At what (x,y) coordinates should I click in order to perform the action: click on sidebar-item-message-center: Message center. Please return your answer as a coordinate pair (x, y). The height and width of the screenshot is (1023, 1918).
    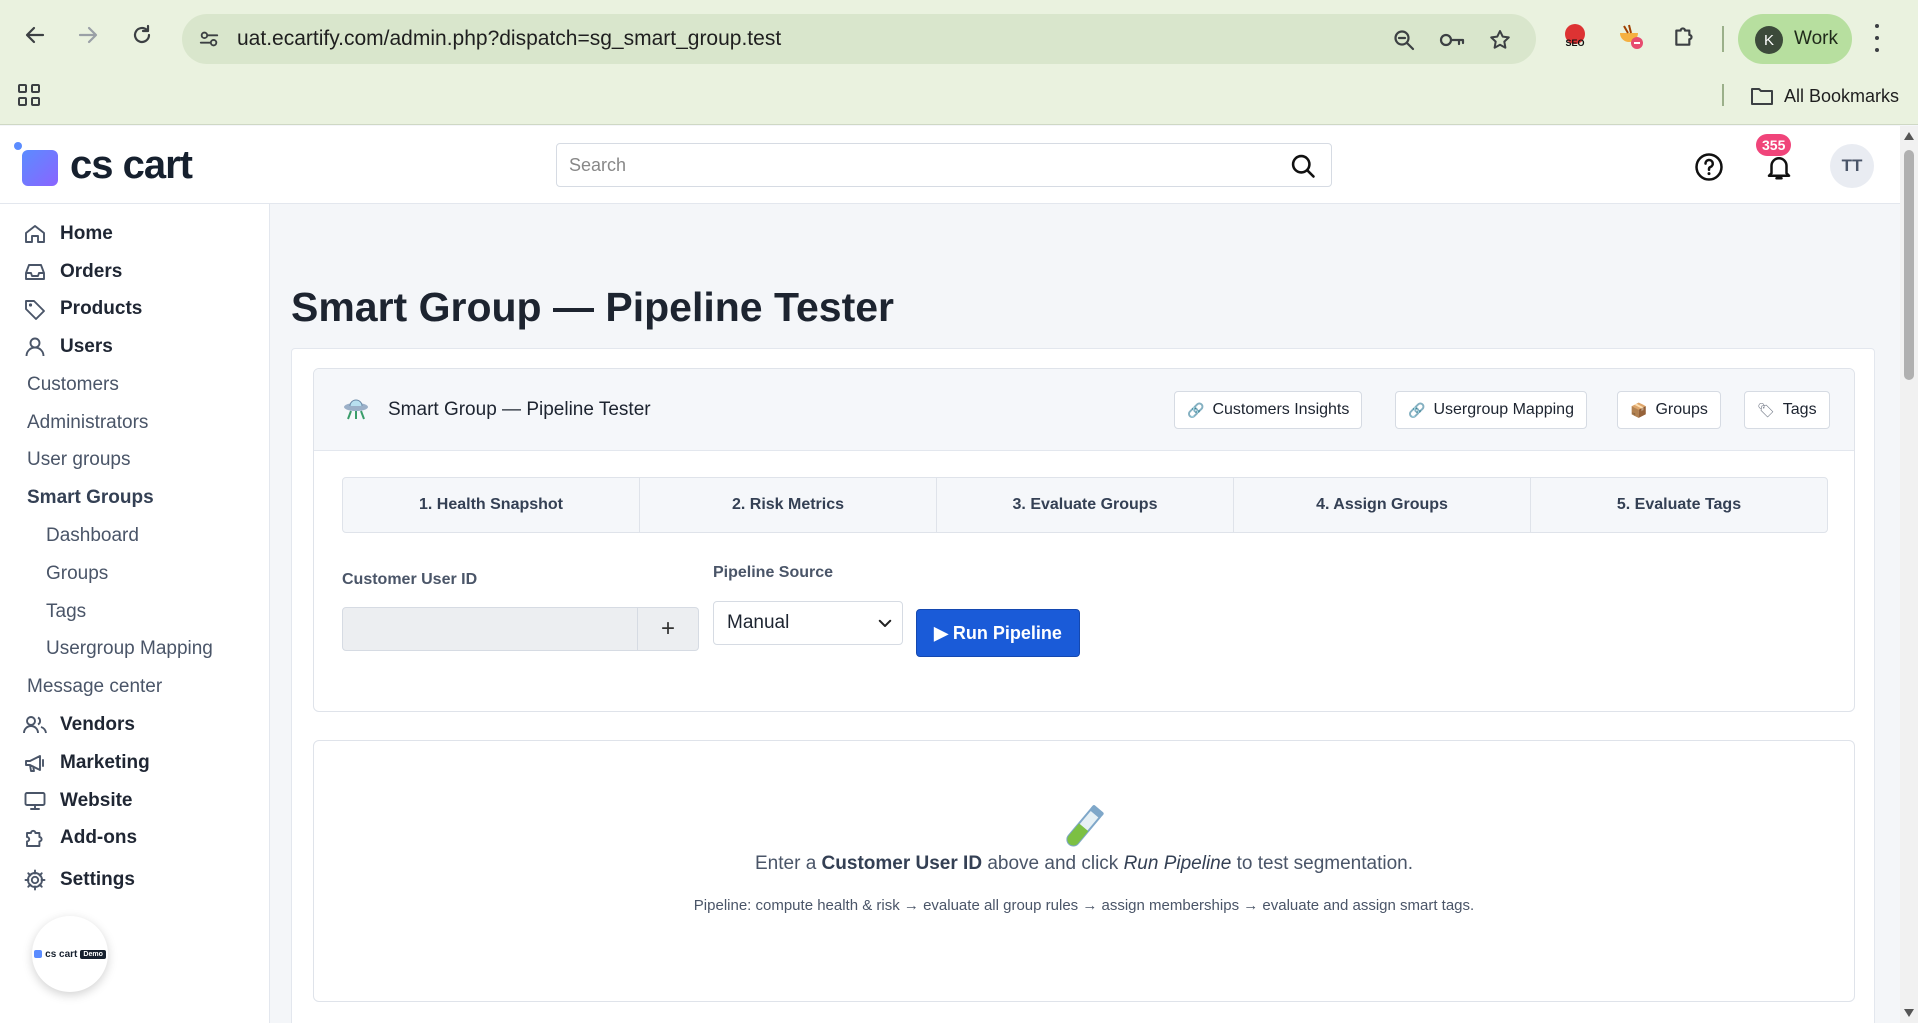
    Looking at the image, I should click on (94, 687).